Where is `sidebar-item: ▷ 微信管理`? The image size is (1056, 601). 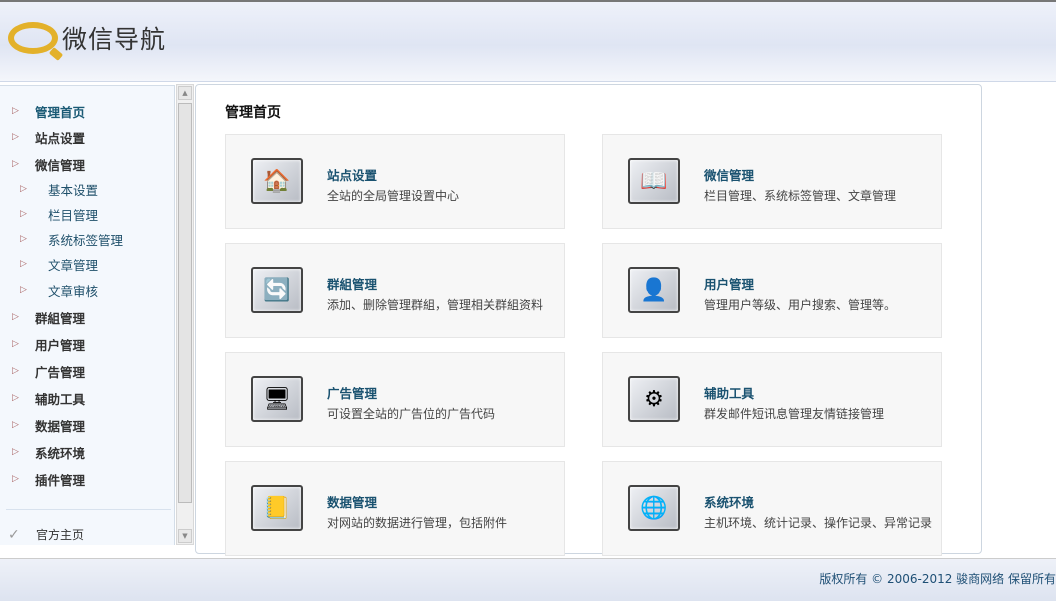 sidebar-item: ▷ 微信管理 is located at coordinates (87, 164).